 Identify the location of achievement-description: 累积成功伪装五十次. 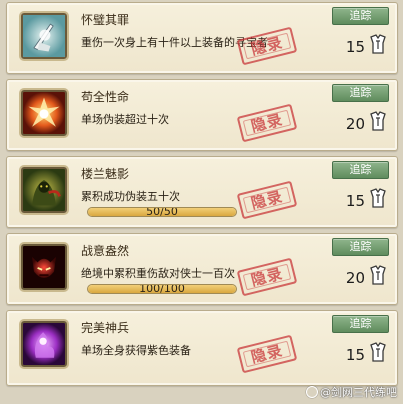
(130, 196).